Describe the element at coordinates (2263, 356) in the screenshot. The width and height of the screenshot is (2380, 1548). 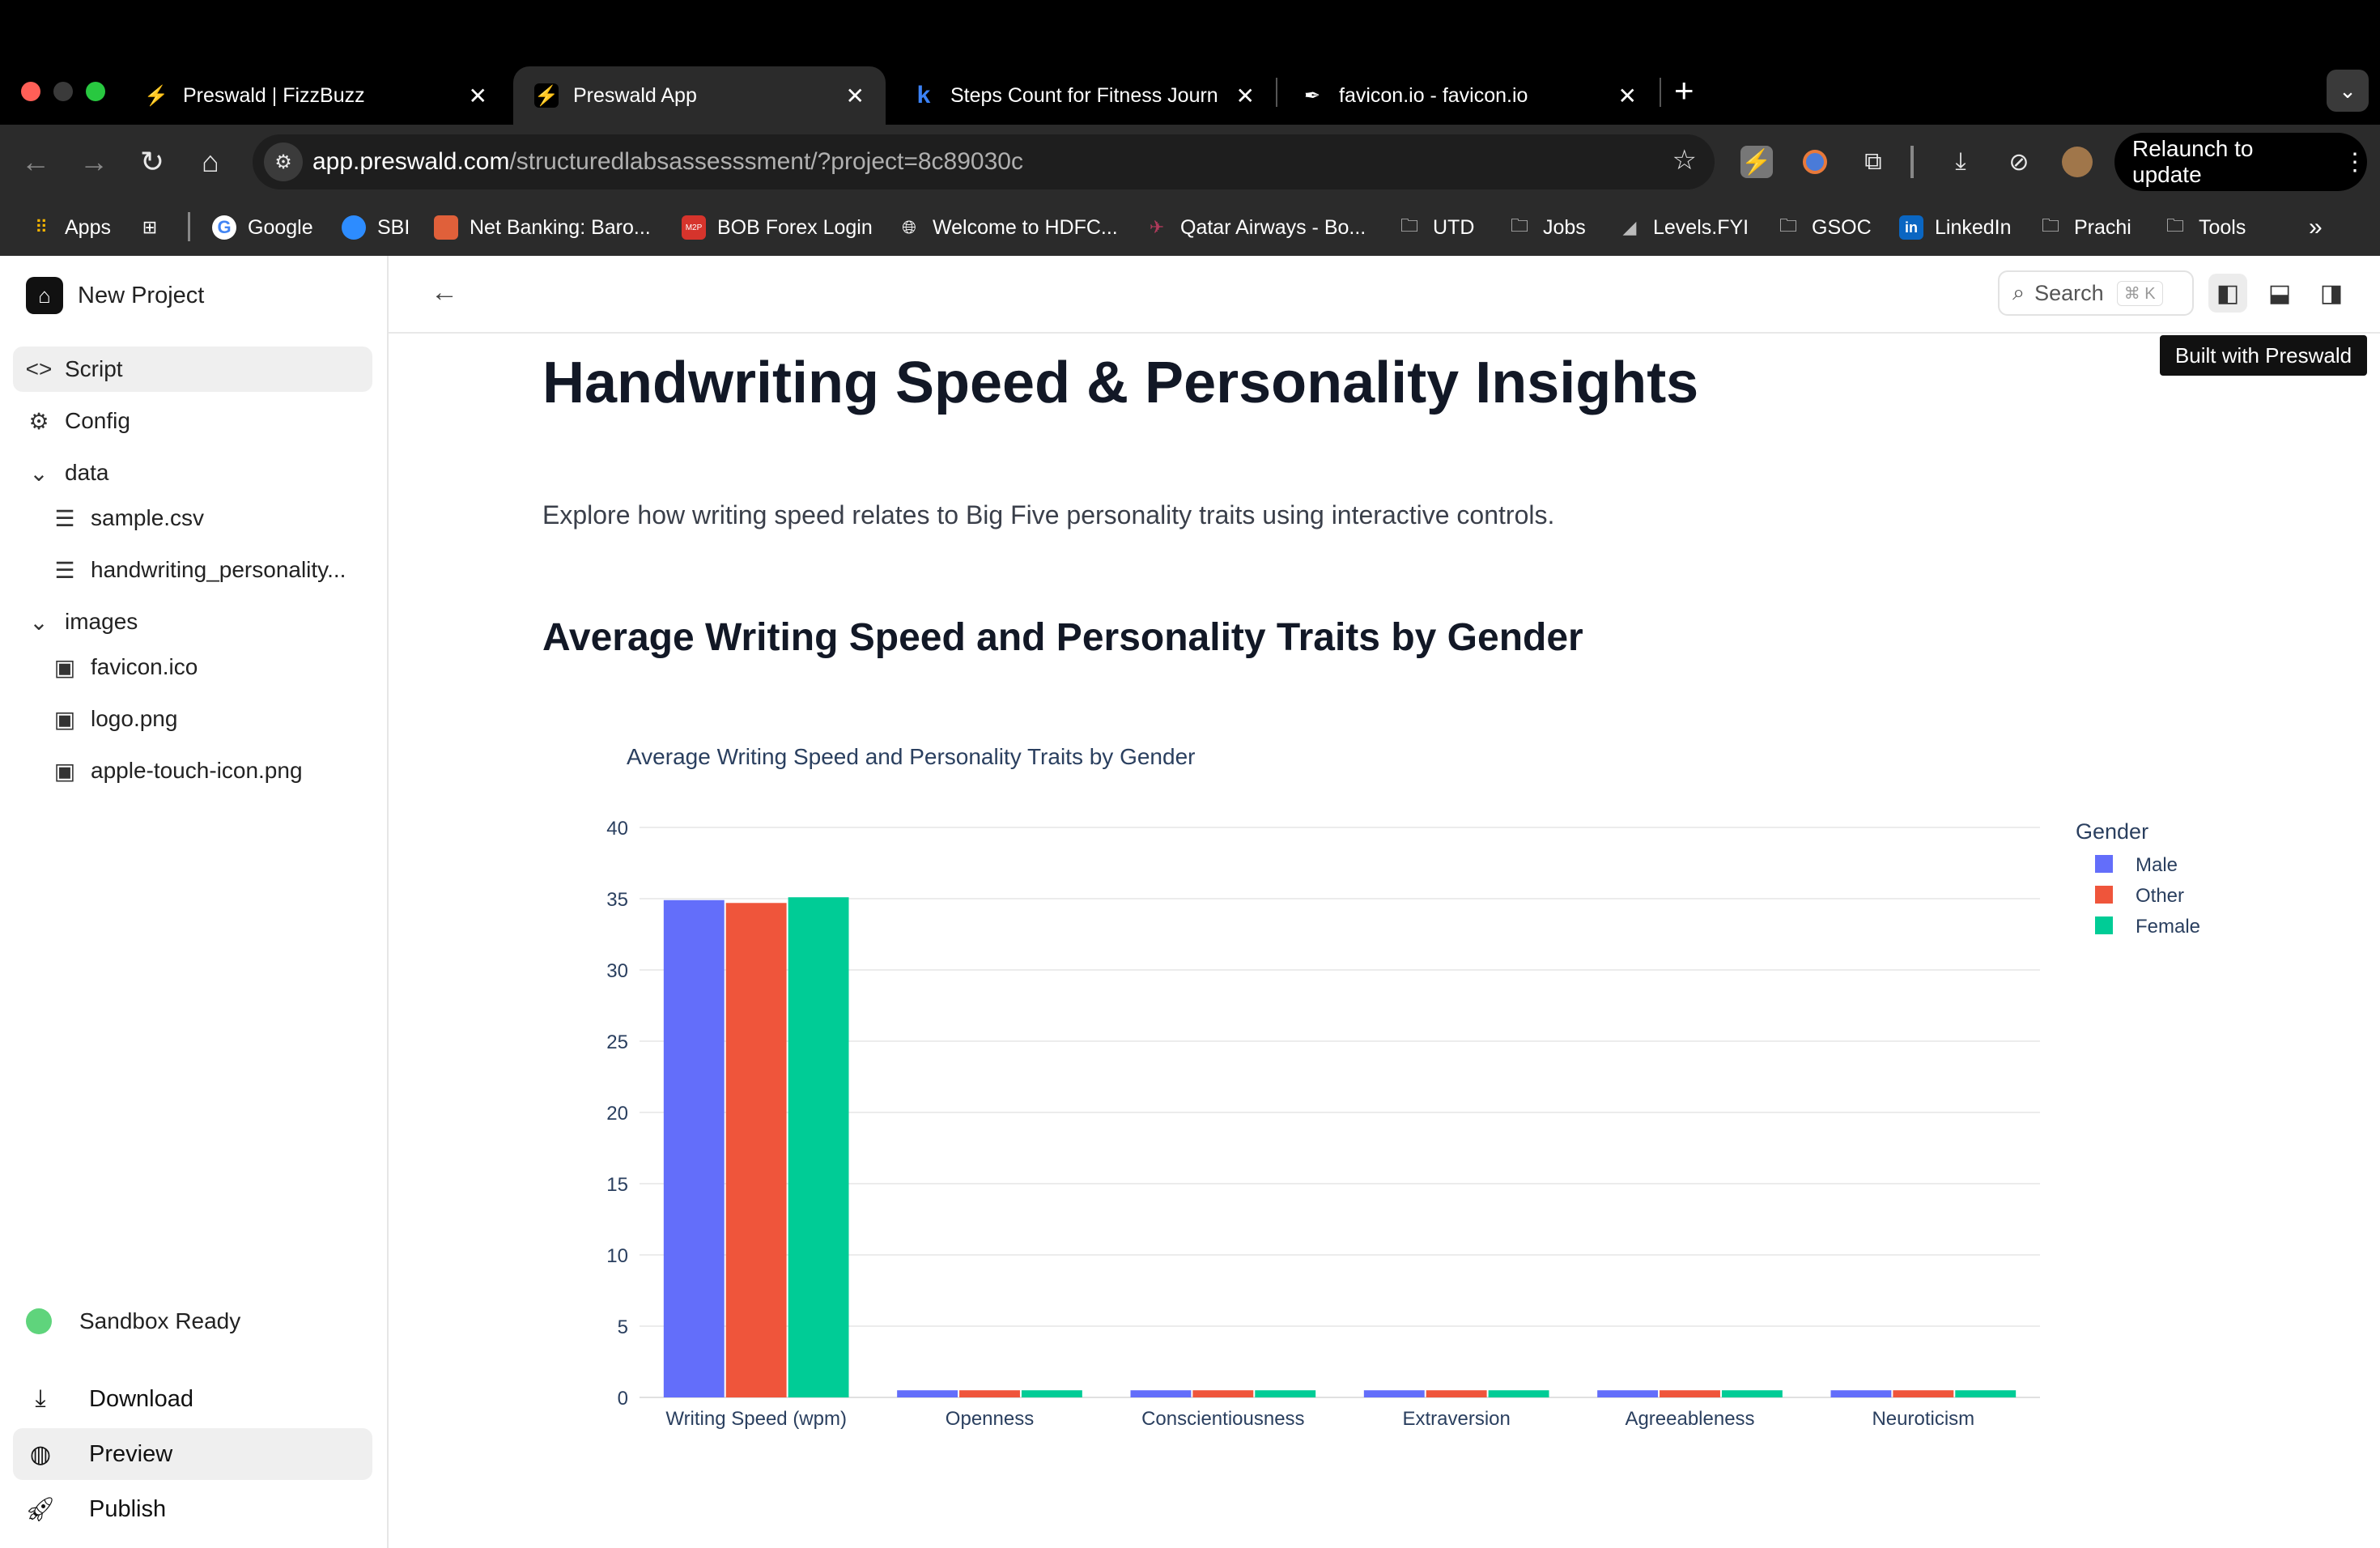
I see `built-with-preswald-badge: Built with Preswald` at that location.